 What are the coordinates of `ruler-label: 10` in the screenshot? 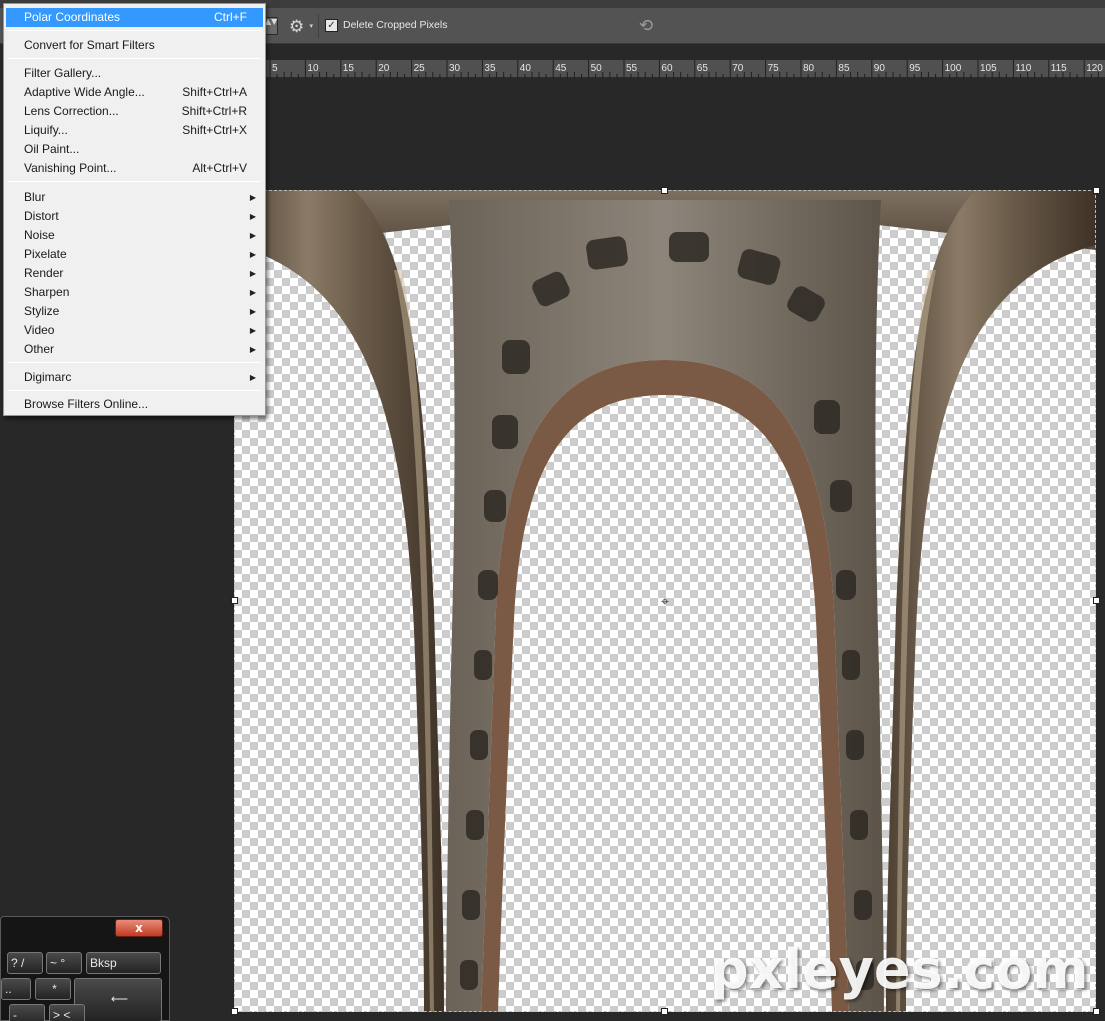 It's located at (313, 68).